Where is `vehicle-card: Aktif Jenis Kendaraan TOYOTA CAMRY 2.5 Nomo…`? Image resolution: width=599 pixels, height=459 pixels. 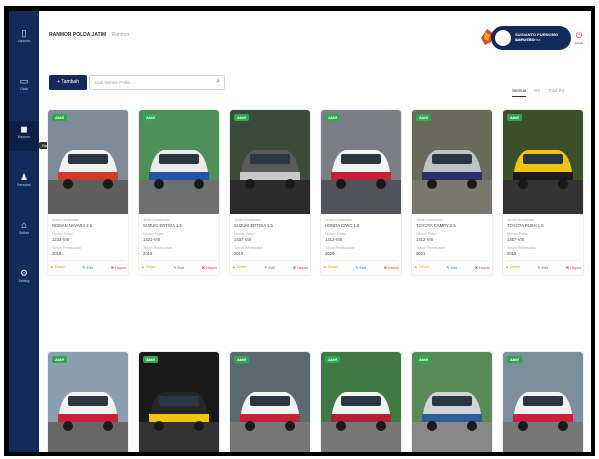
vehicle-card: Aktif Jenis Kendaraan TOYOTA CAMRY 2.5 Nomo… is located at coordinates (452, 192).